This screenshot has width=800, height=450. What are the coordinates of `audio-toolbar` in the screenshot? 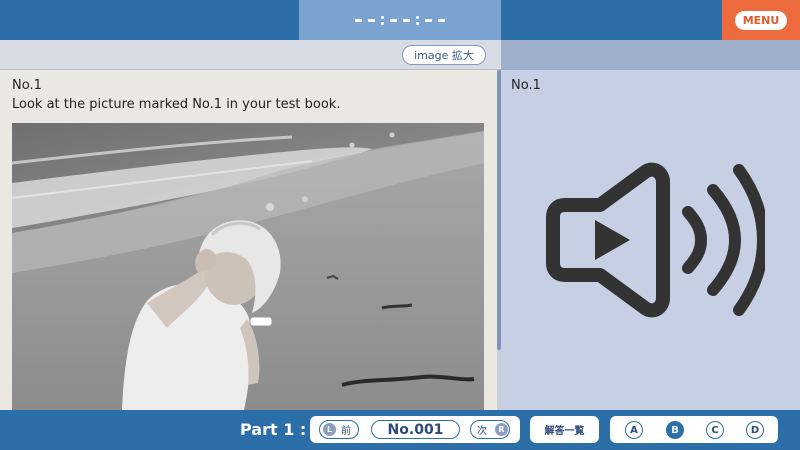 It's located at (650, 55).